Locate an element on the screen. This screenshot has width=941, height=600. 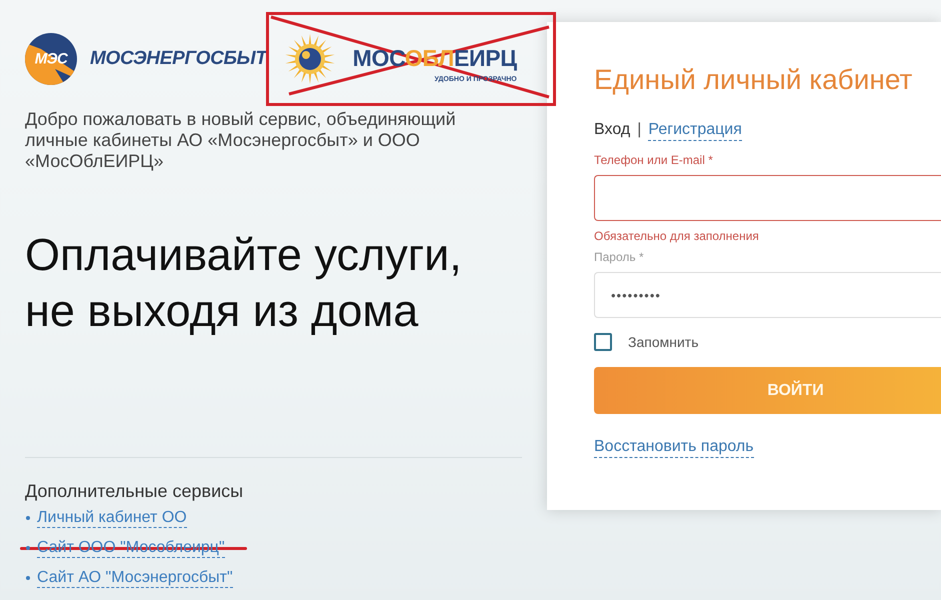
restore-password-link: Восстановить пароль is located at coordinates (674, 447).